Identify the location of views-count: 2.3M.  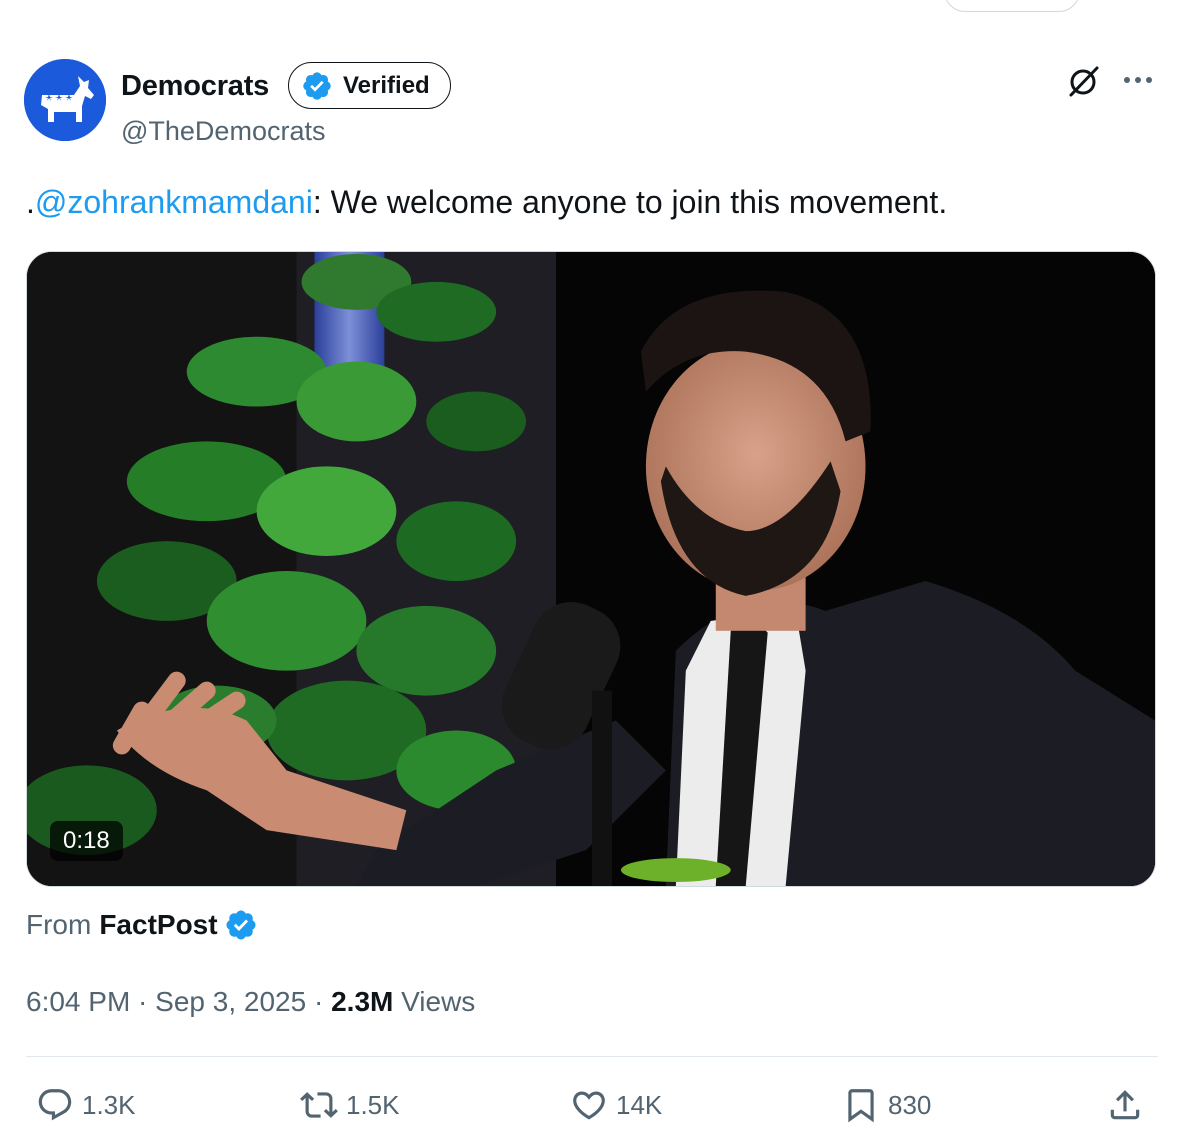
(362, 1001).